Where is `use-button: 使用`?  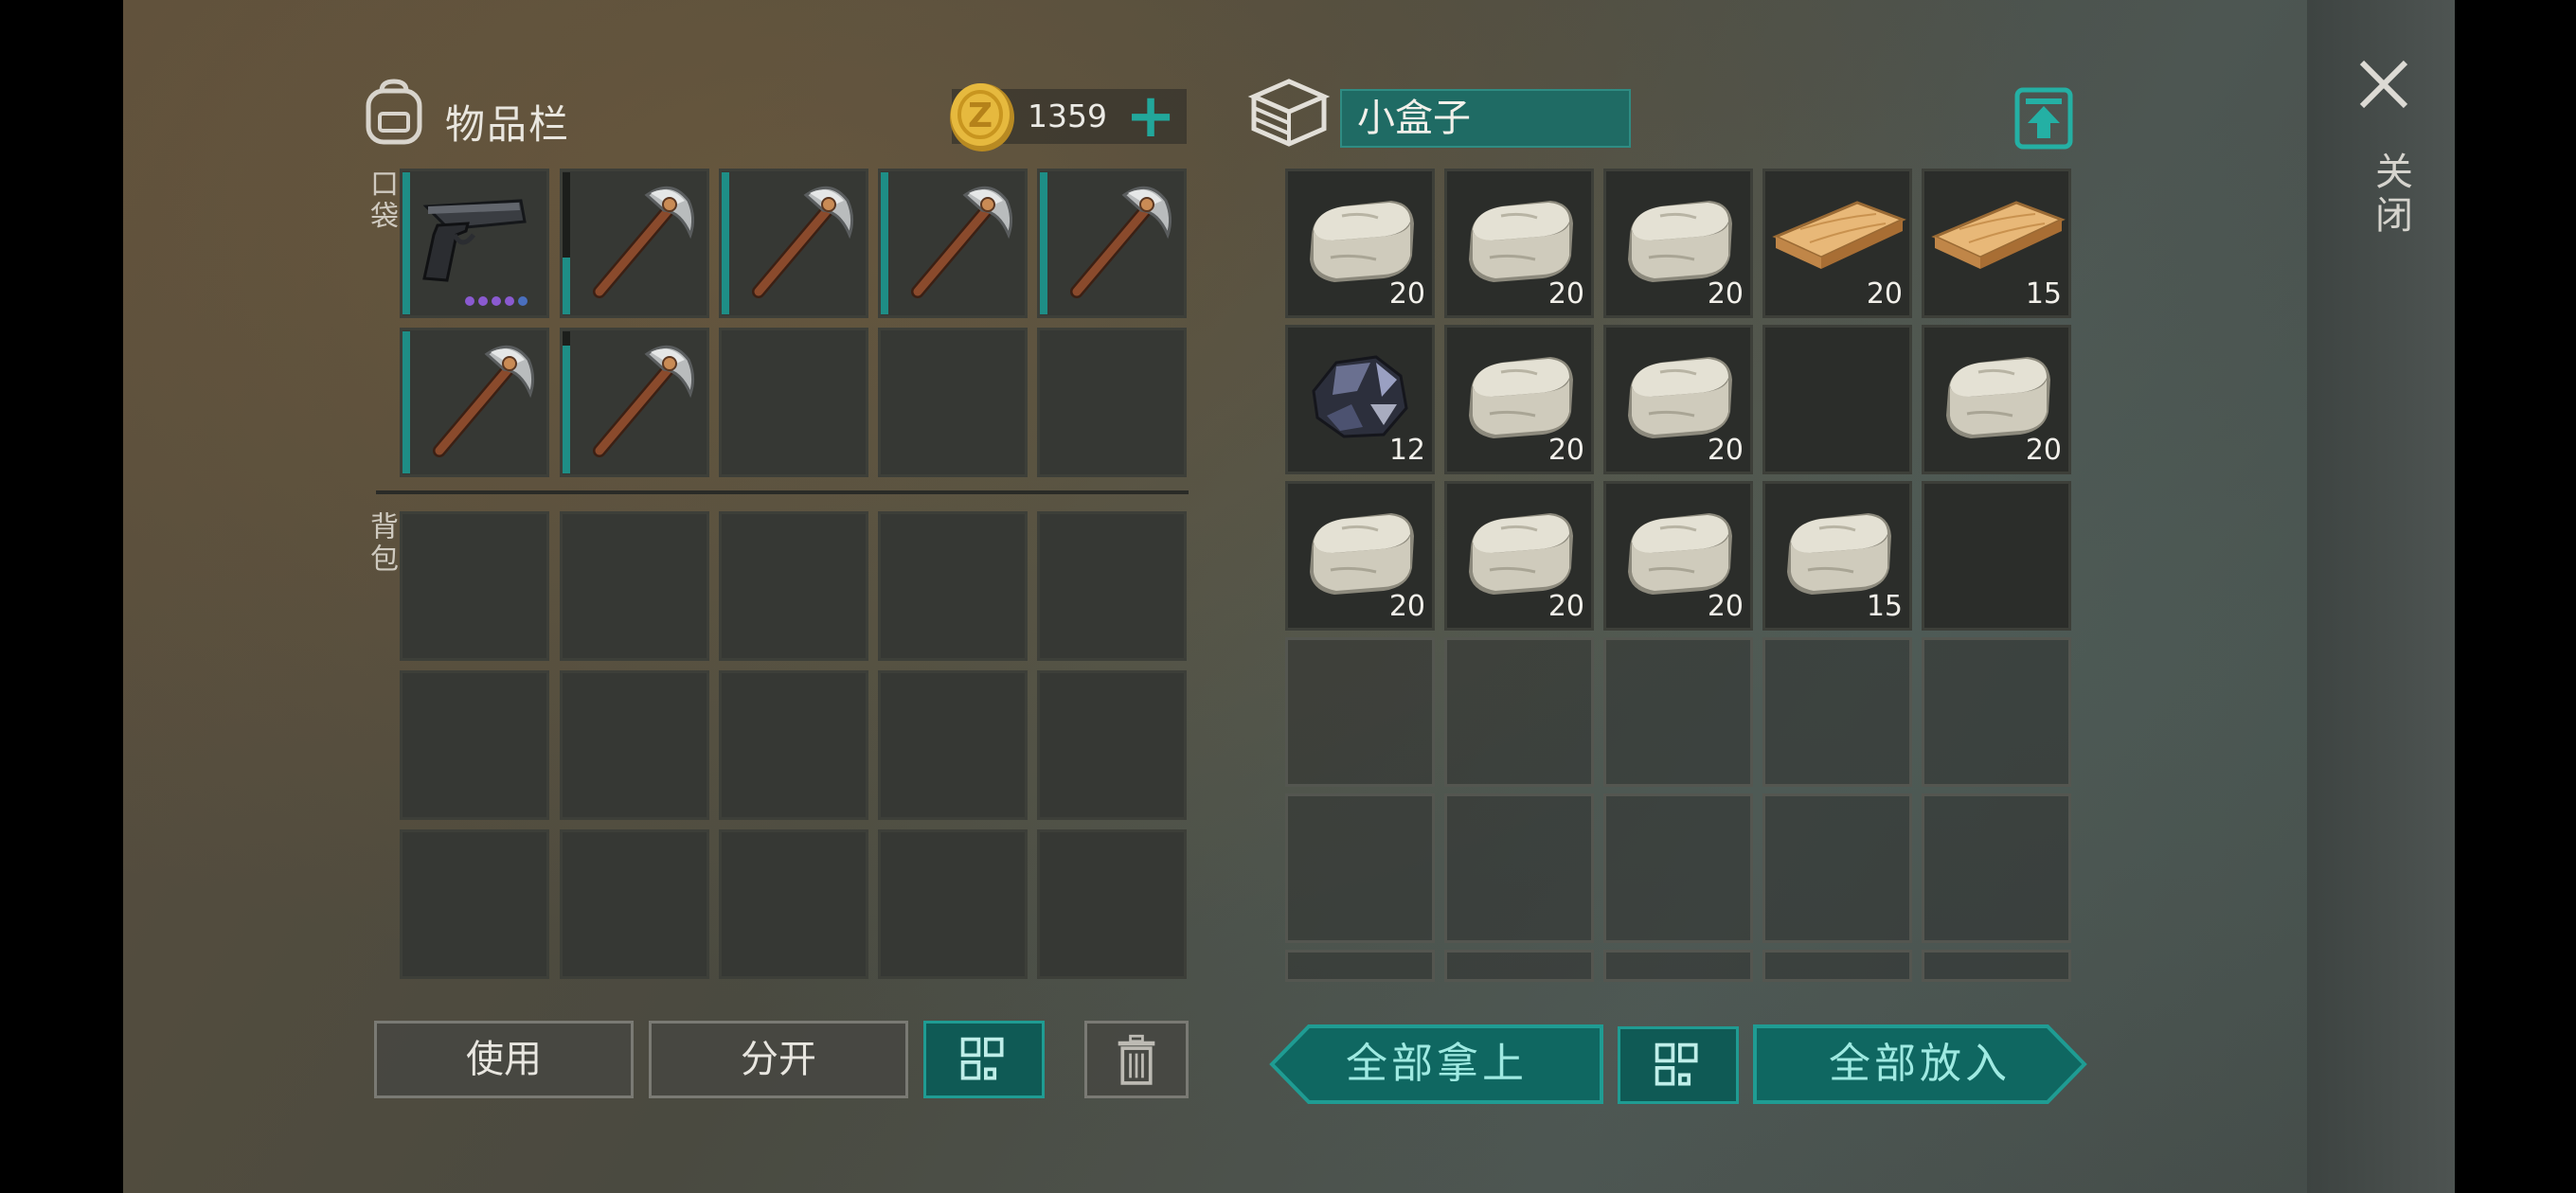 use-button: 使用 is located at coordinates (504, 1059).